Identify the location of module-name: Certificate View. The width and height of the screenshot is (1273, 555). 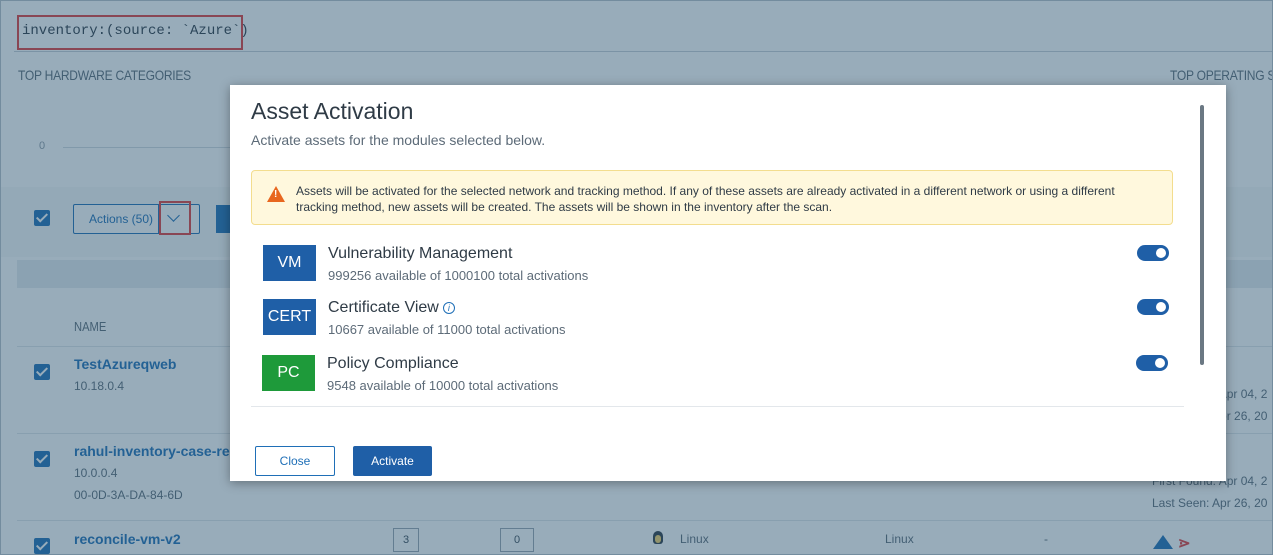
(383, 307).